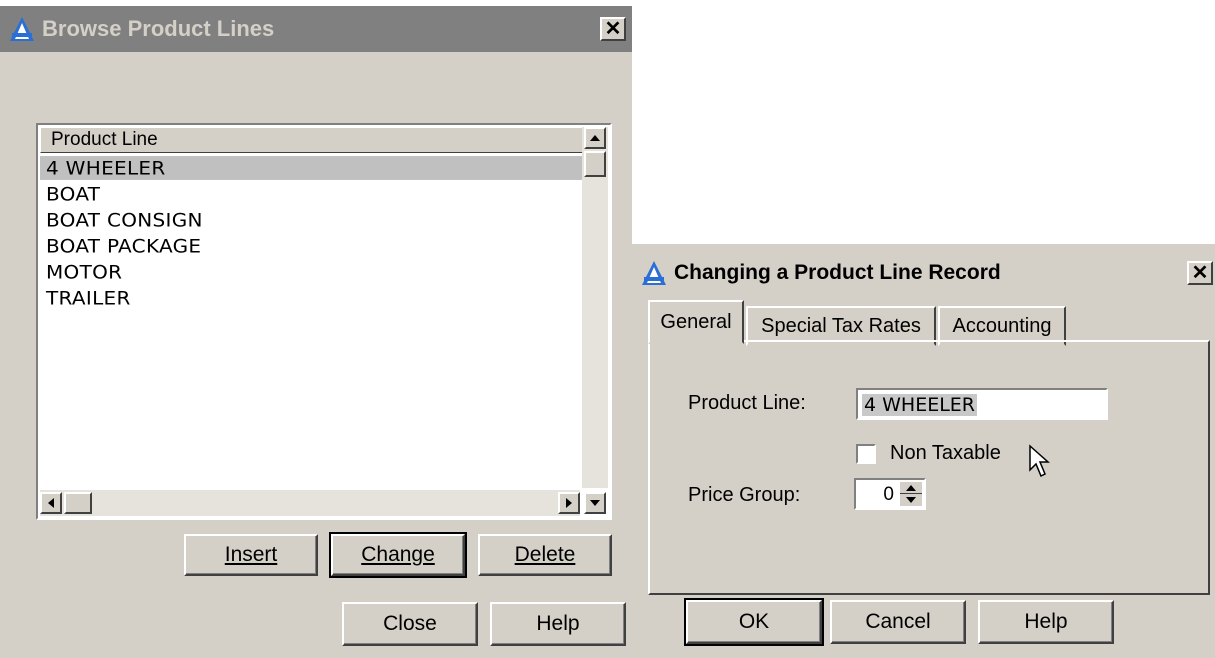 The width and height of the screenshot is (1215, 658). Describe the element at coordinates (595, 138) in the screenshot. I see `scroll-up-icon` at that location.